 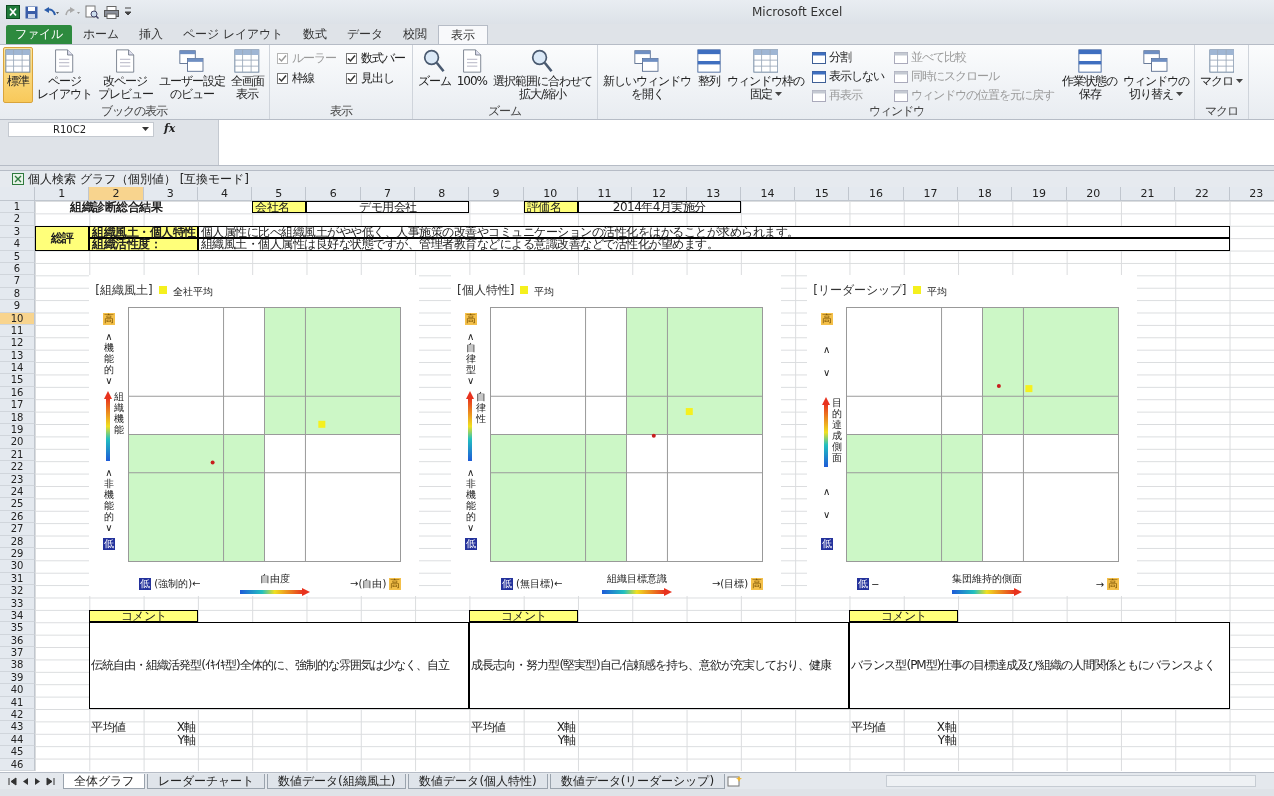 What do you see at coordinates (17, 653) in the screenshot?
I see `row-header: 37` at bounding box center [17, 653].